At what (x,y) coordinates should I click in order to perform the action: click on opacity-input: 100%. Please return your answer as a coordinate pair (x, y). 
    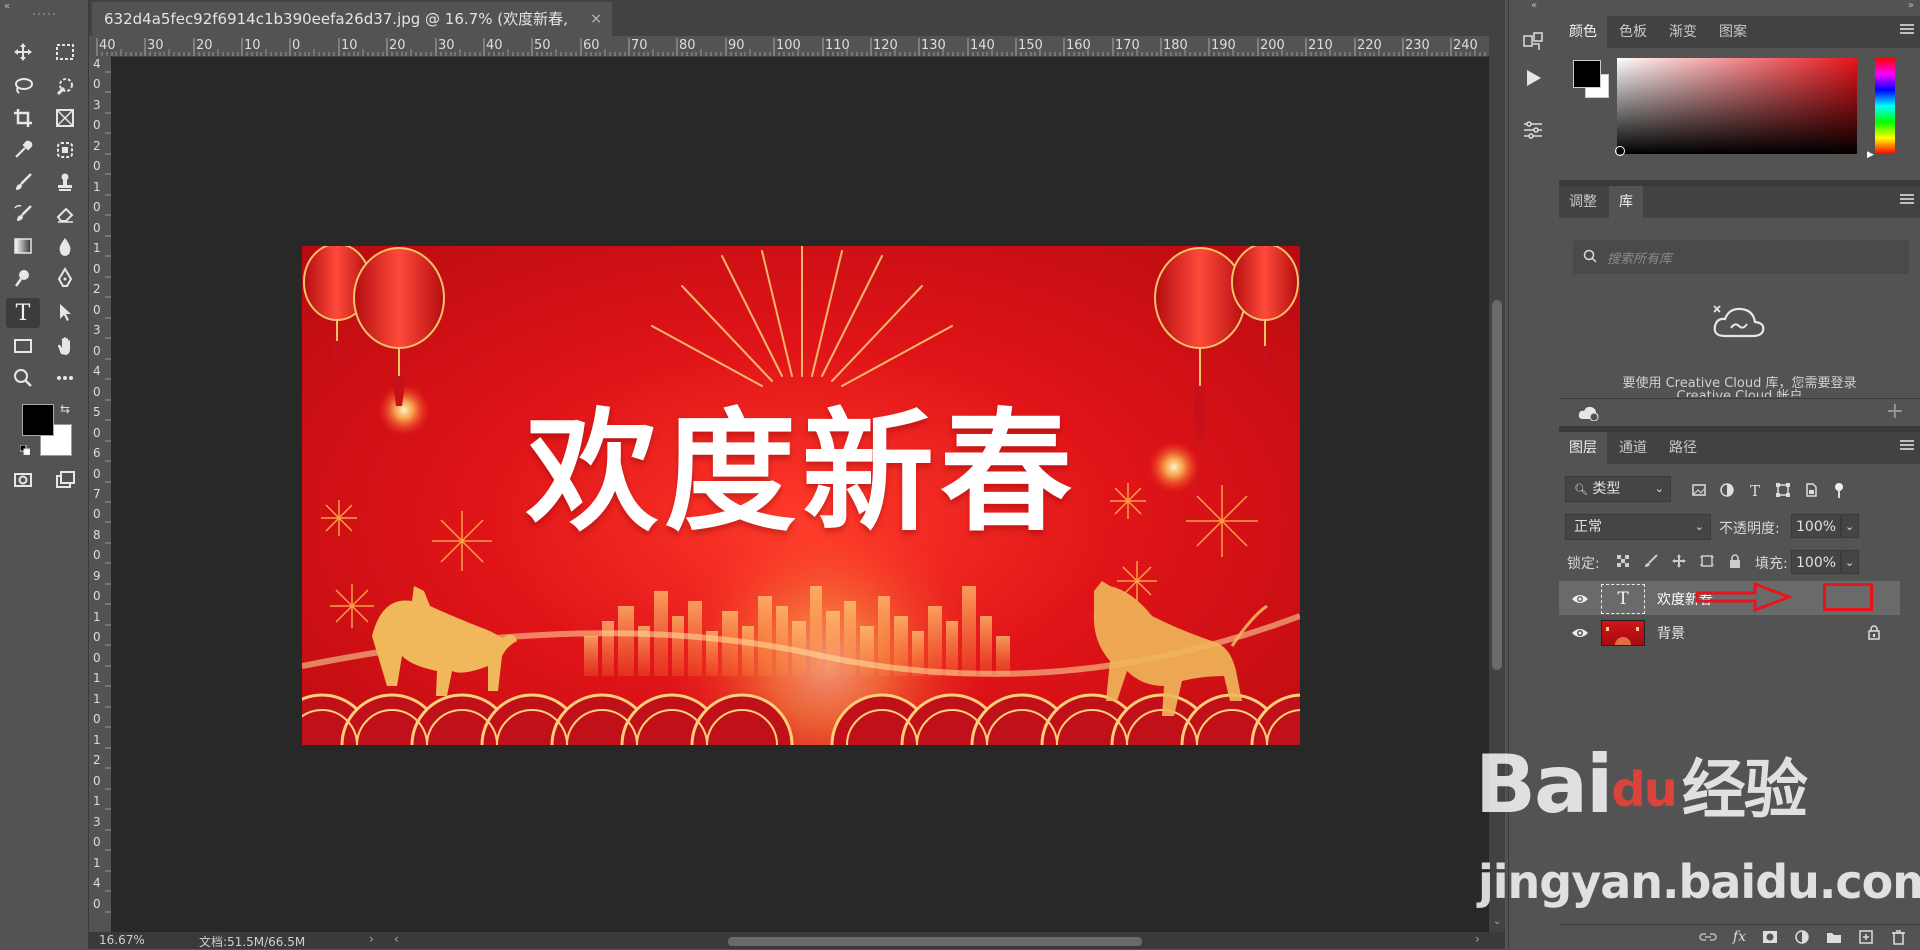
    Looking at the image, I should click on (1816, 526).